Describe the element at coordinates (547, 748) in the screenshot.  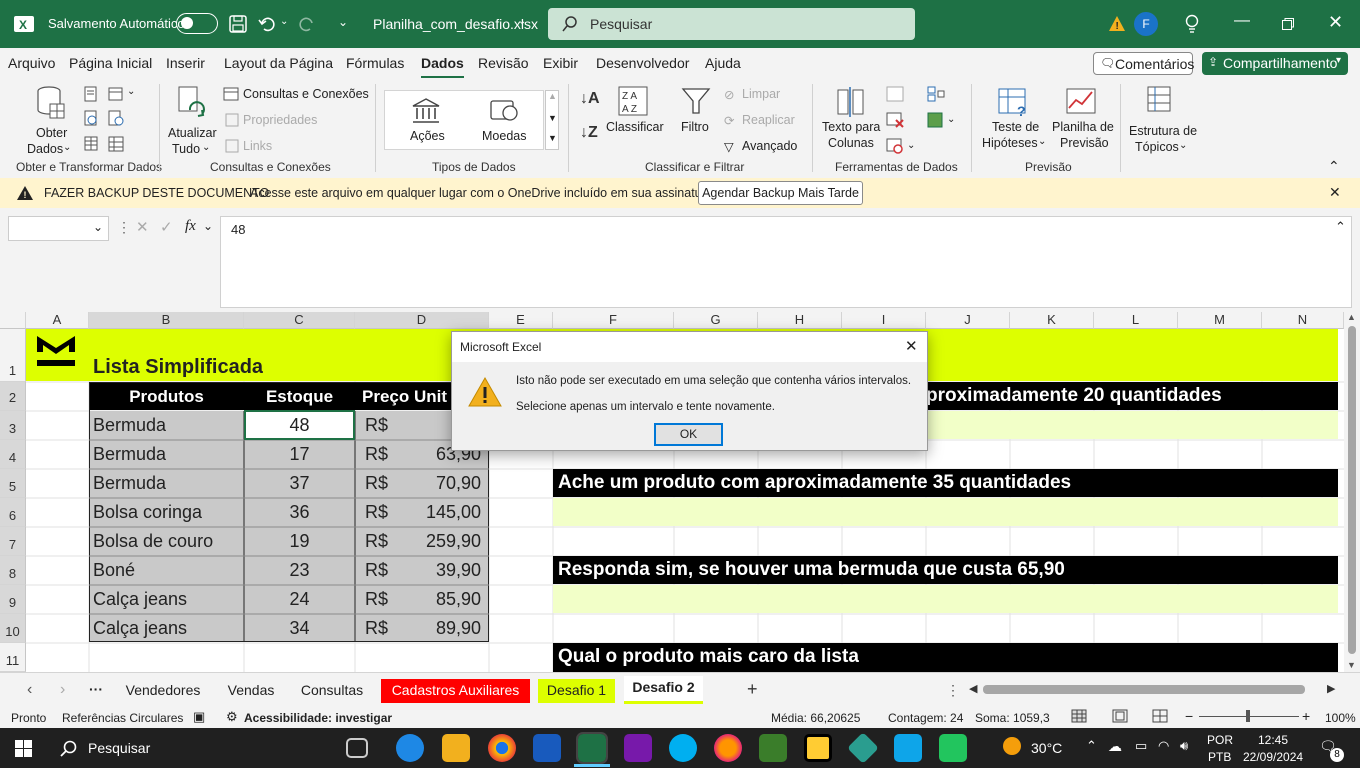
I see `word-icon` at that location.